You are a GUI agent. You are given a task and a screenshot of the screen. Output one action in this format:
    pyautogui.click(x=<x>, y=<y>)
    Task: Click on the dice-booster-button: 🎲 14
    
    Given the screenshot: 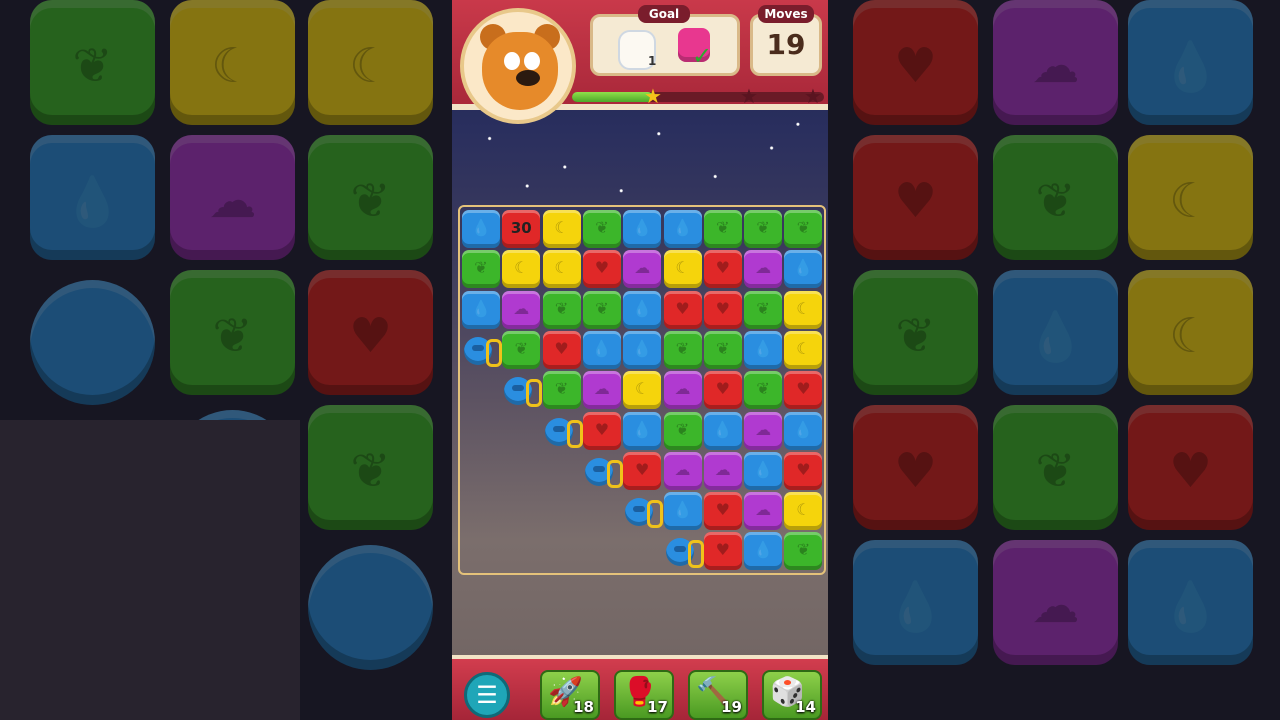 What is the action you would take?
    pyautogui.click(x=792, y=695)
    